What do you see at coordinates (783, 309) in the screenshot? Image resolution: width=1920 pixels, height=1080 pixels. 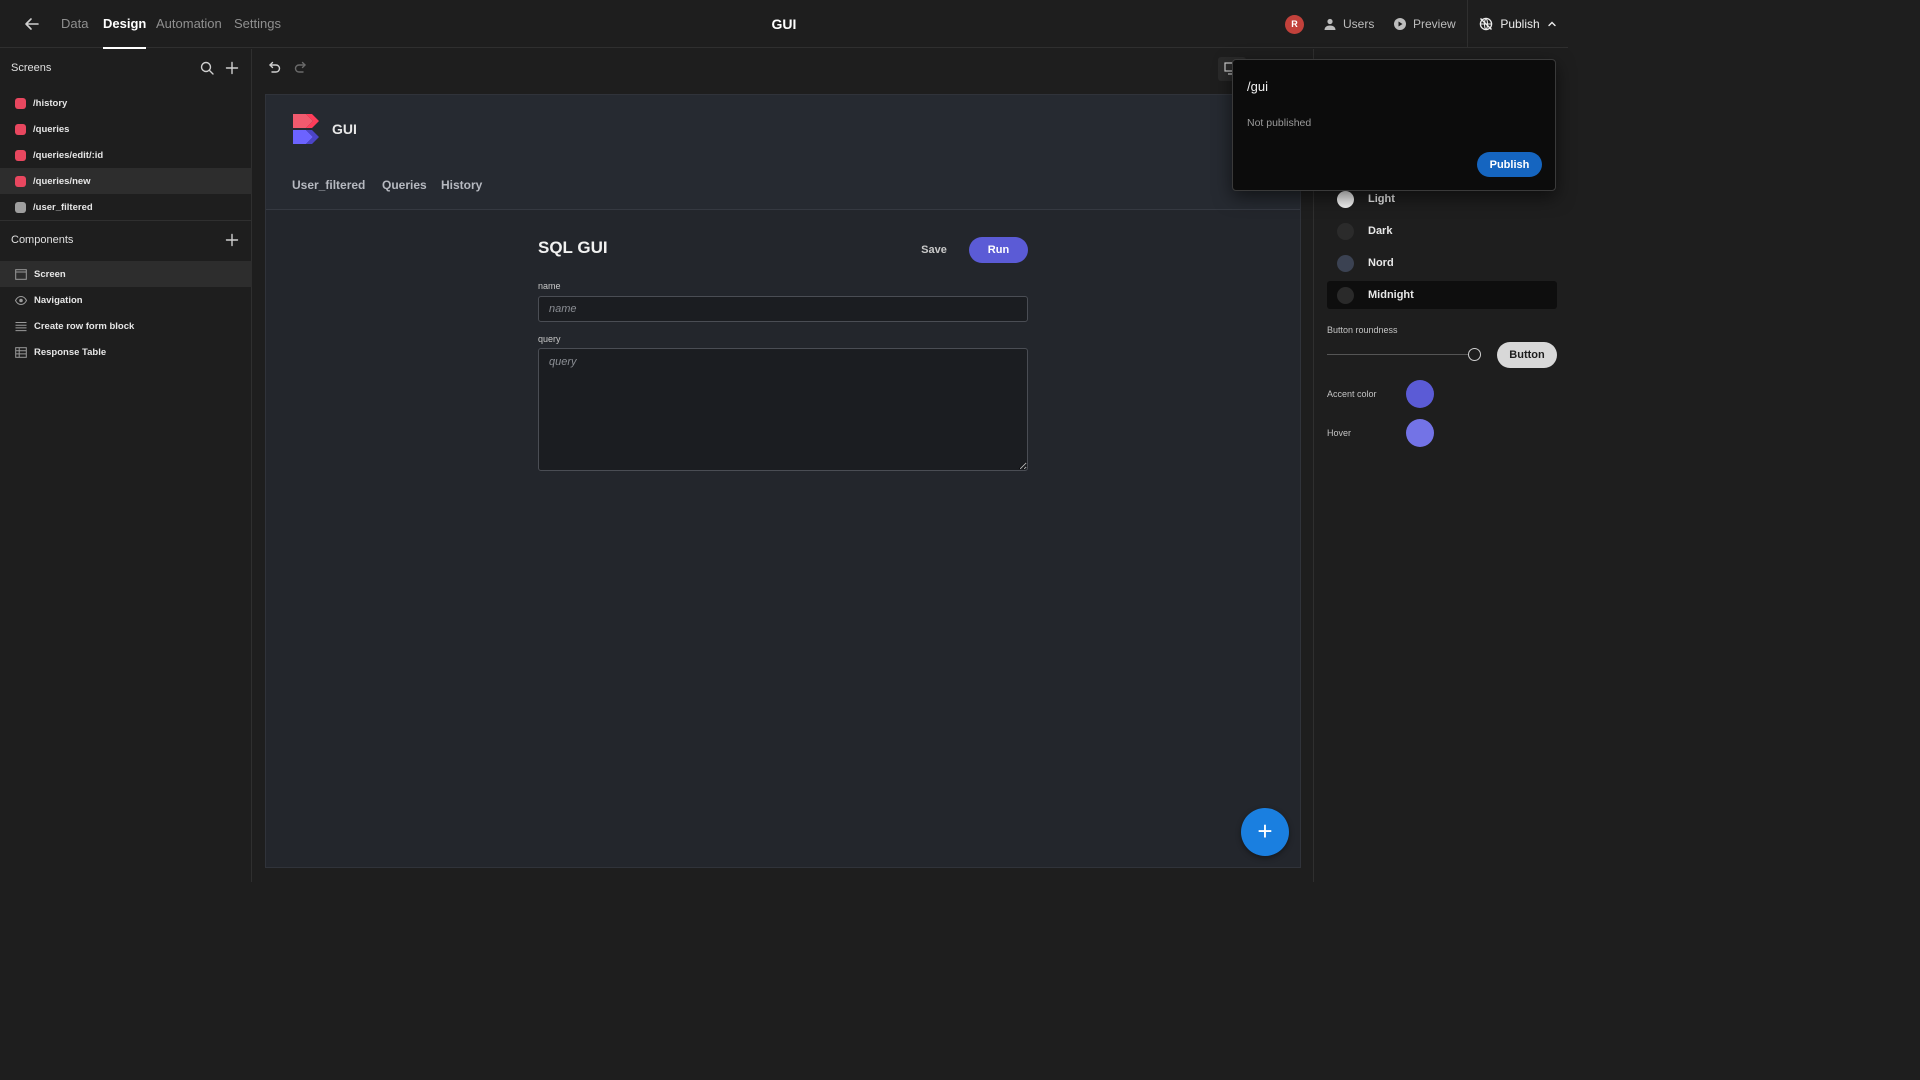 I see `name-input` at bounding box center [783, 309].